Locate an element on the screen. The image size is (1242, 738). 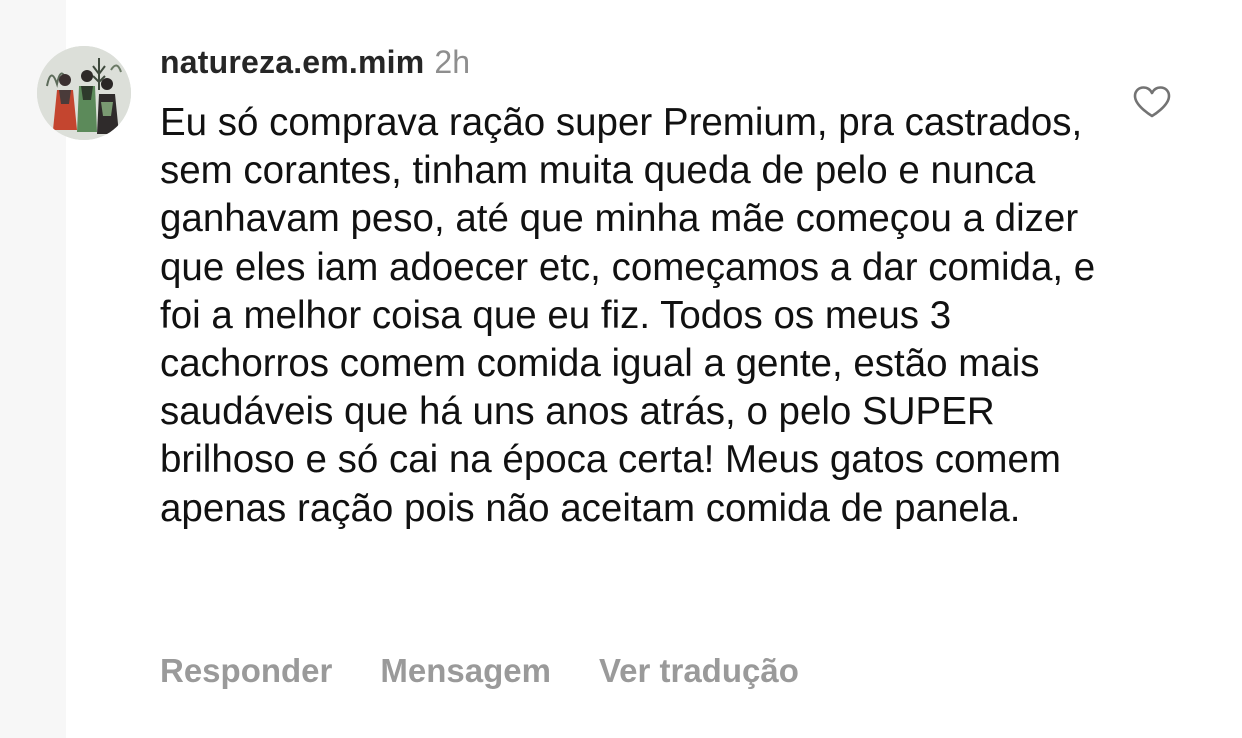
avatar-illustration is located at coordinates (84, 93).